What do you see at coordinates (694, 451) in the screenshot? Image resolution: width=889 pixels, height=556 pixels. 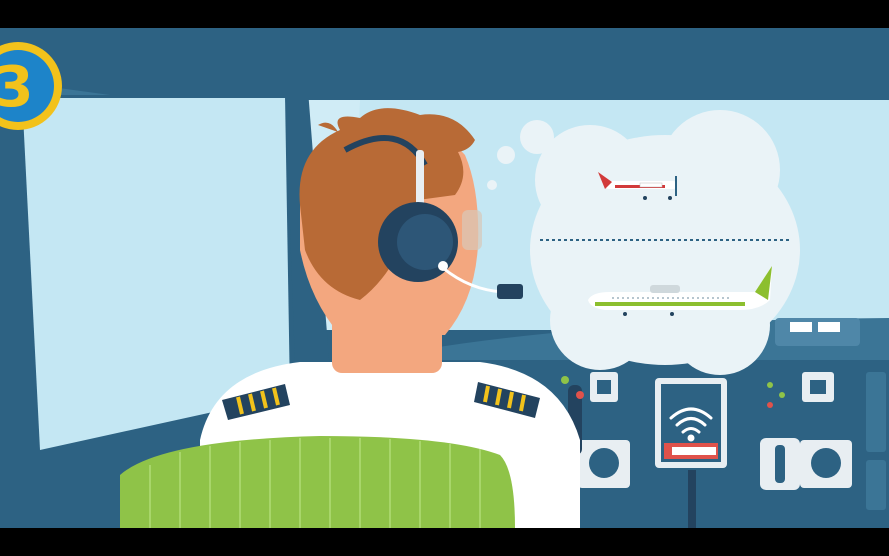 I see `alert-bar-fill` at bounding box center [694, 451].